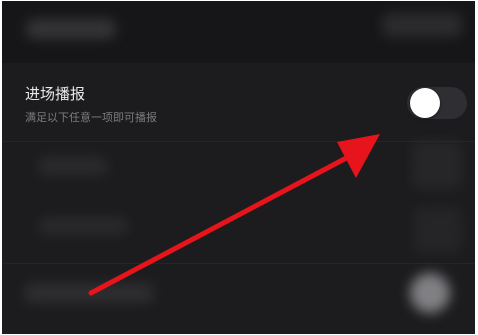  Describe the element at coordinates (91, 117) in the screenshot. I see `entry-broadcast-subtitle: 满足以下任意一项即可播报` at that location.